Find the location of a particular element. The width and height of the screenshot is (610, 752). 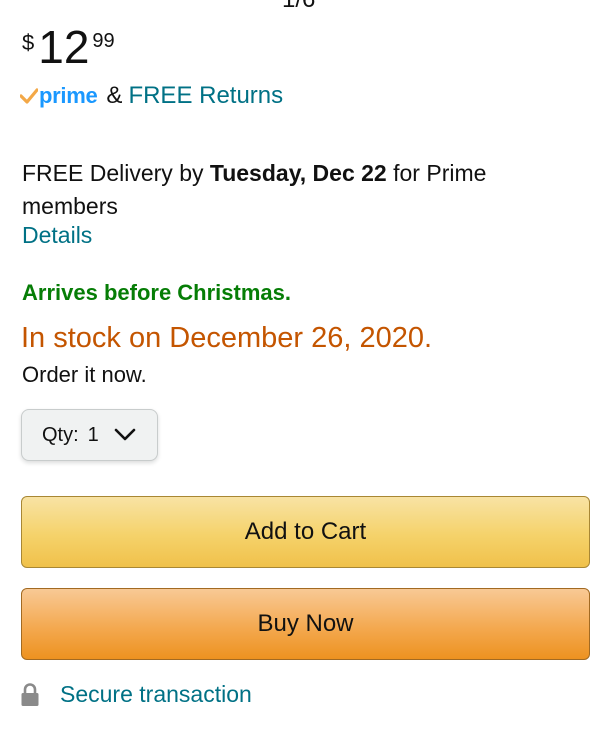

delivery-date: Tuesday, Dec 22 is located at coordinates (298, 173).